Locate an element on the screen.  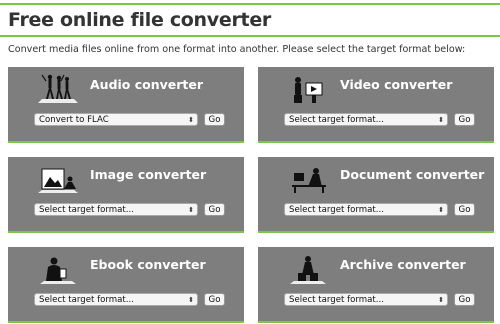
image-go-button: Go is located at coordinates (214, 209).